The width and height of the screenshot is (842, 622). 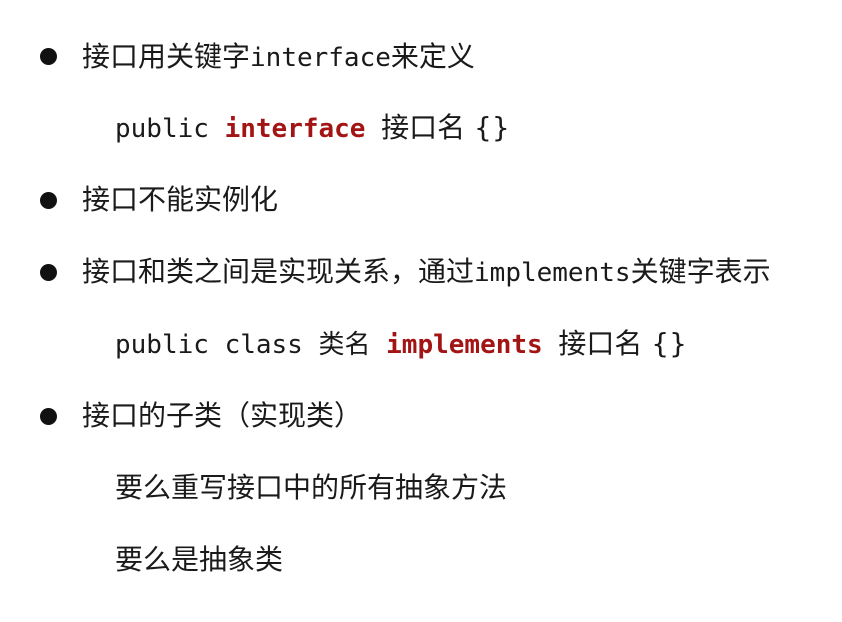 I want to click on bullet-implements-relation: 接口和类之间是实现关系，通过implements关键字表示, so click(x=426, y=272).